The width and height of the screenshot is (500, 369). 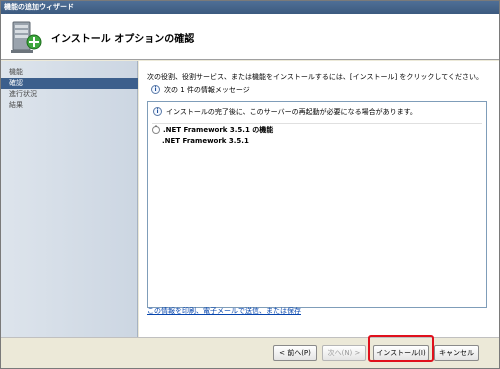 What do you see at coordinates (123, 39) in the screenshot?
I see `page-title: インストール オプションの確認` at bounding box center [123, 39].